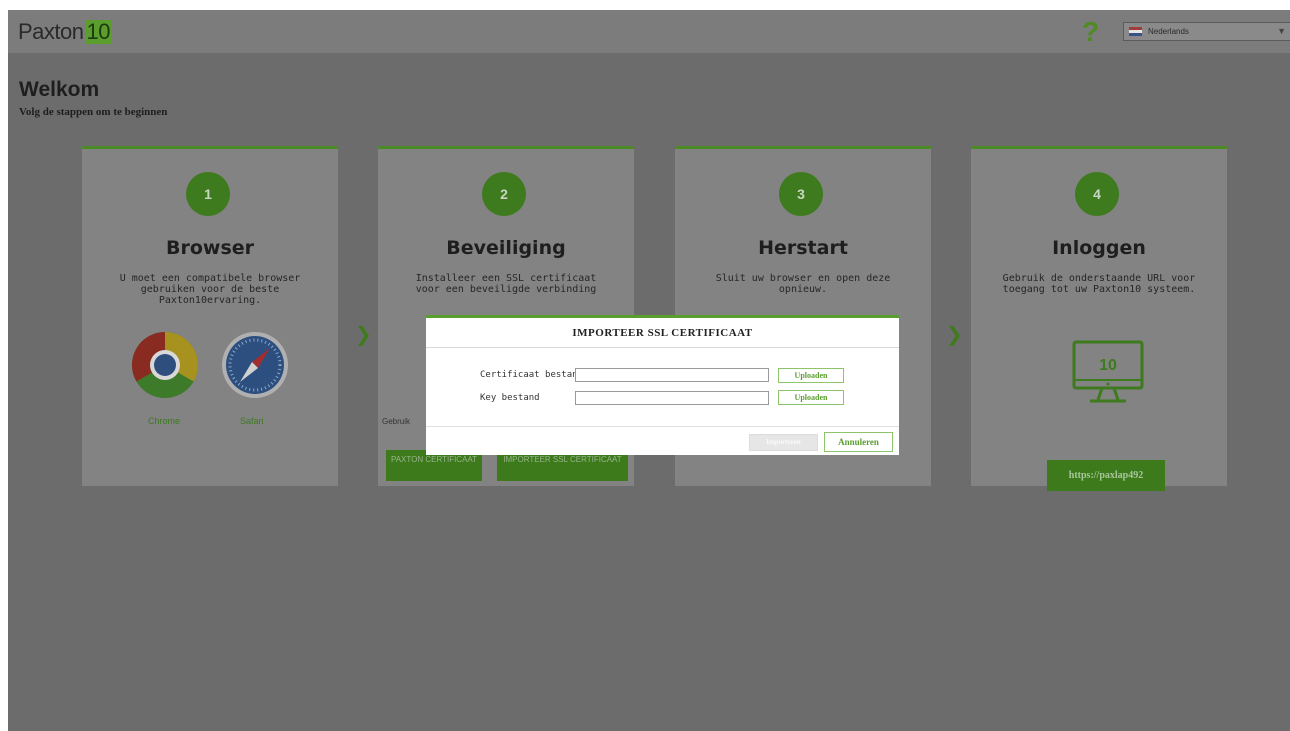 The image size is (1290, 731). Describe the element at coordinates (662, 333) in the screenshot. I see `modal-title: IMPORTEER SSL CERTIFICAAT` at that location.